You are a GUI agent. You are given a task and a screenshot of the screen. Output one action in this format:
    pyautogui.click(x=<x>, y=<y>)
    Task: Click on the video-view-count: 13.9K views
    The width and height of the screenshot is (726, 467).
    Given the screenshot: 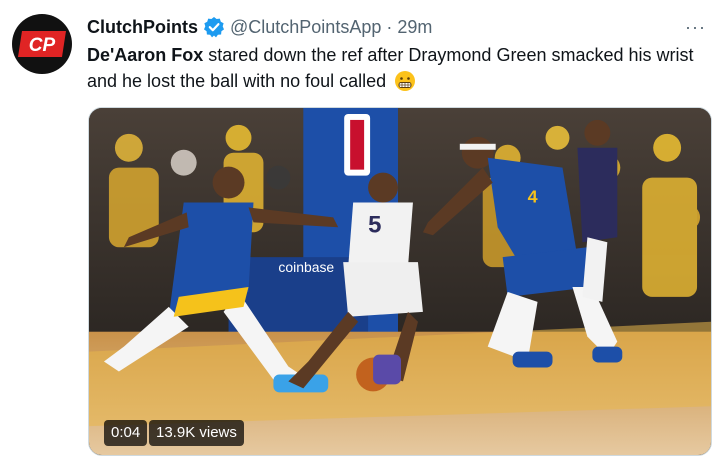 What is the action you would take?
    pyautogui.click(x=196, y=433)
    